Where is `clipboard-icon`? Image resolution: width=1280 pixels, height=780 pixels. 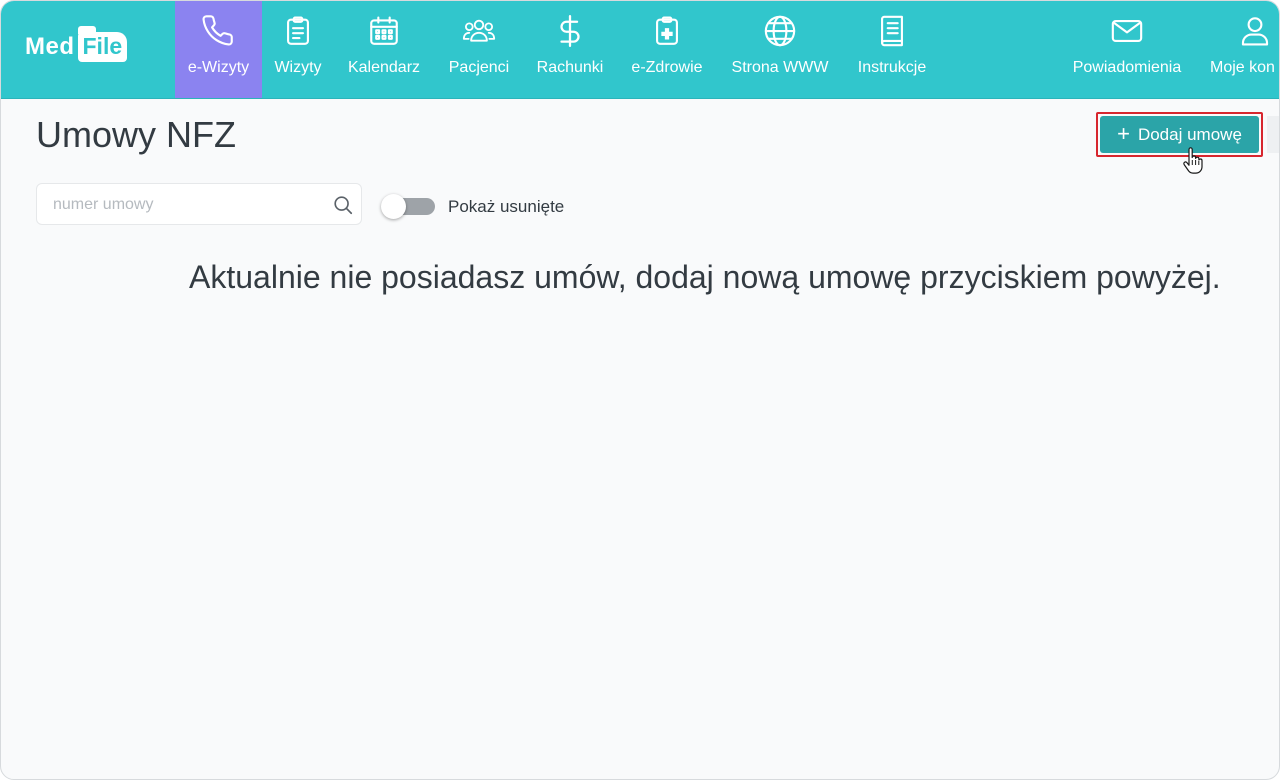
clipboard-icon is located at coordinates (298, 31).